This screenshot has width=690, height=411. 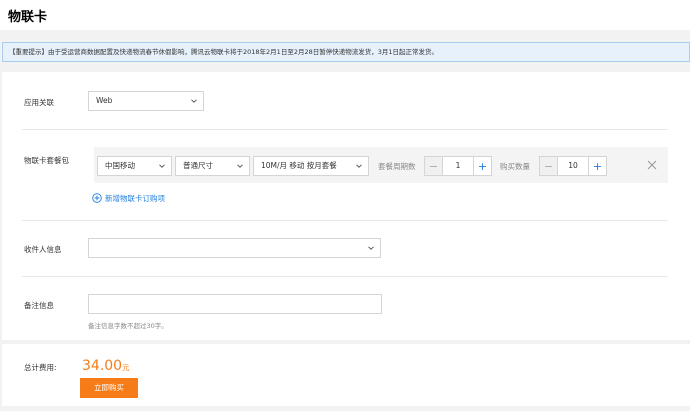 I want to click on add-package-label: 新增物联卡订购项, so click(x=135, y=198).